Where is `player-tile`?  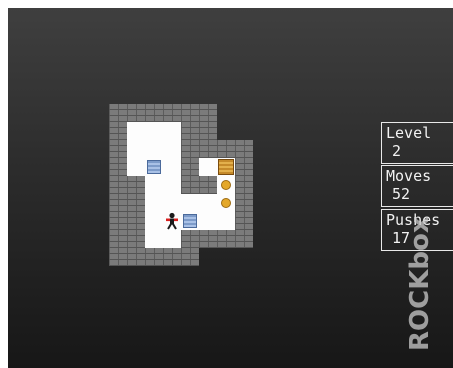
player-tile is located at coordinates (172, 221).